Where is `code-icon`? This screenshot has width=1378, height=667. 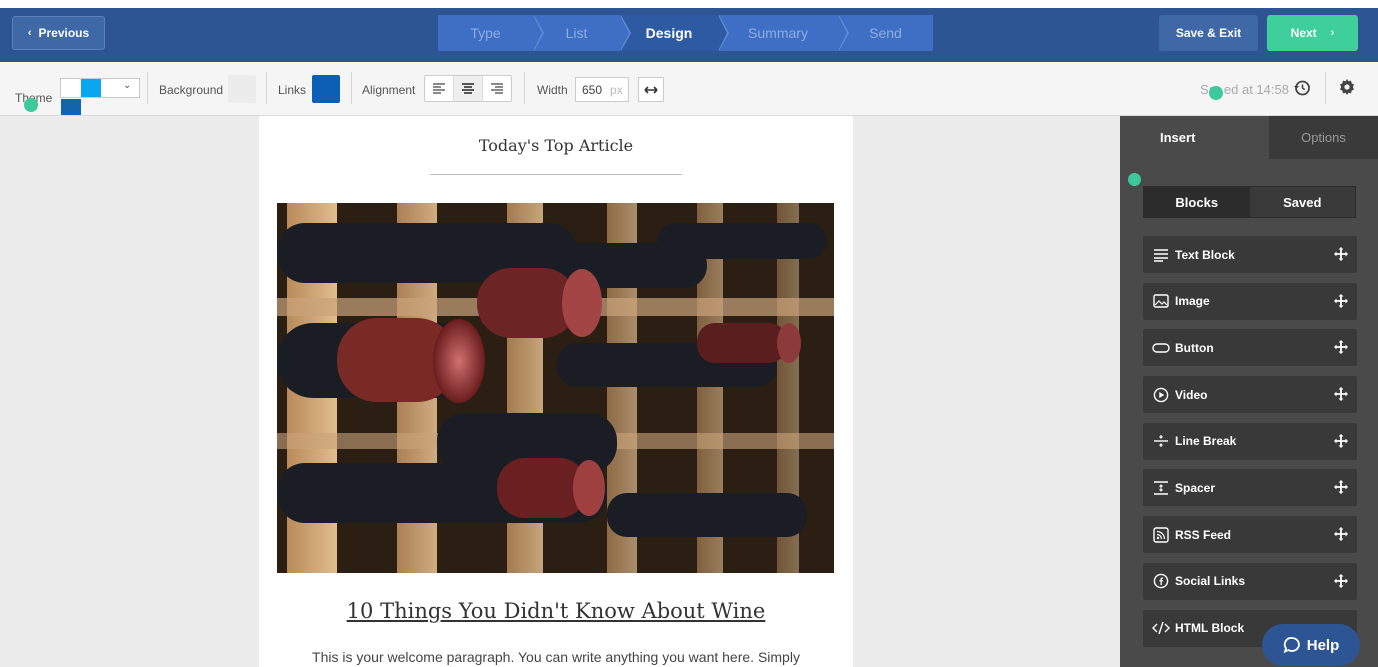 code-icon is located at coordinates (1161, 628).